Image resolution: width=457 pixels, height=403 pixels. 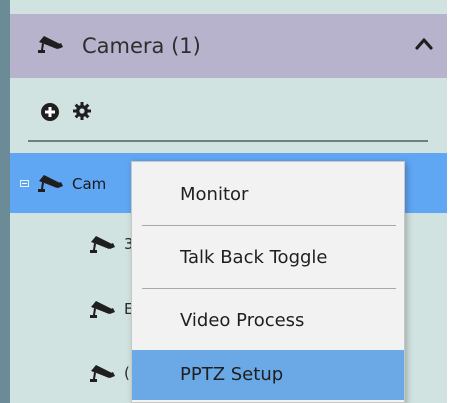 I want to click on add-circle-icon, so click(x=50, y=112).